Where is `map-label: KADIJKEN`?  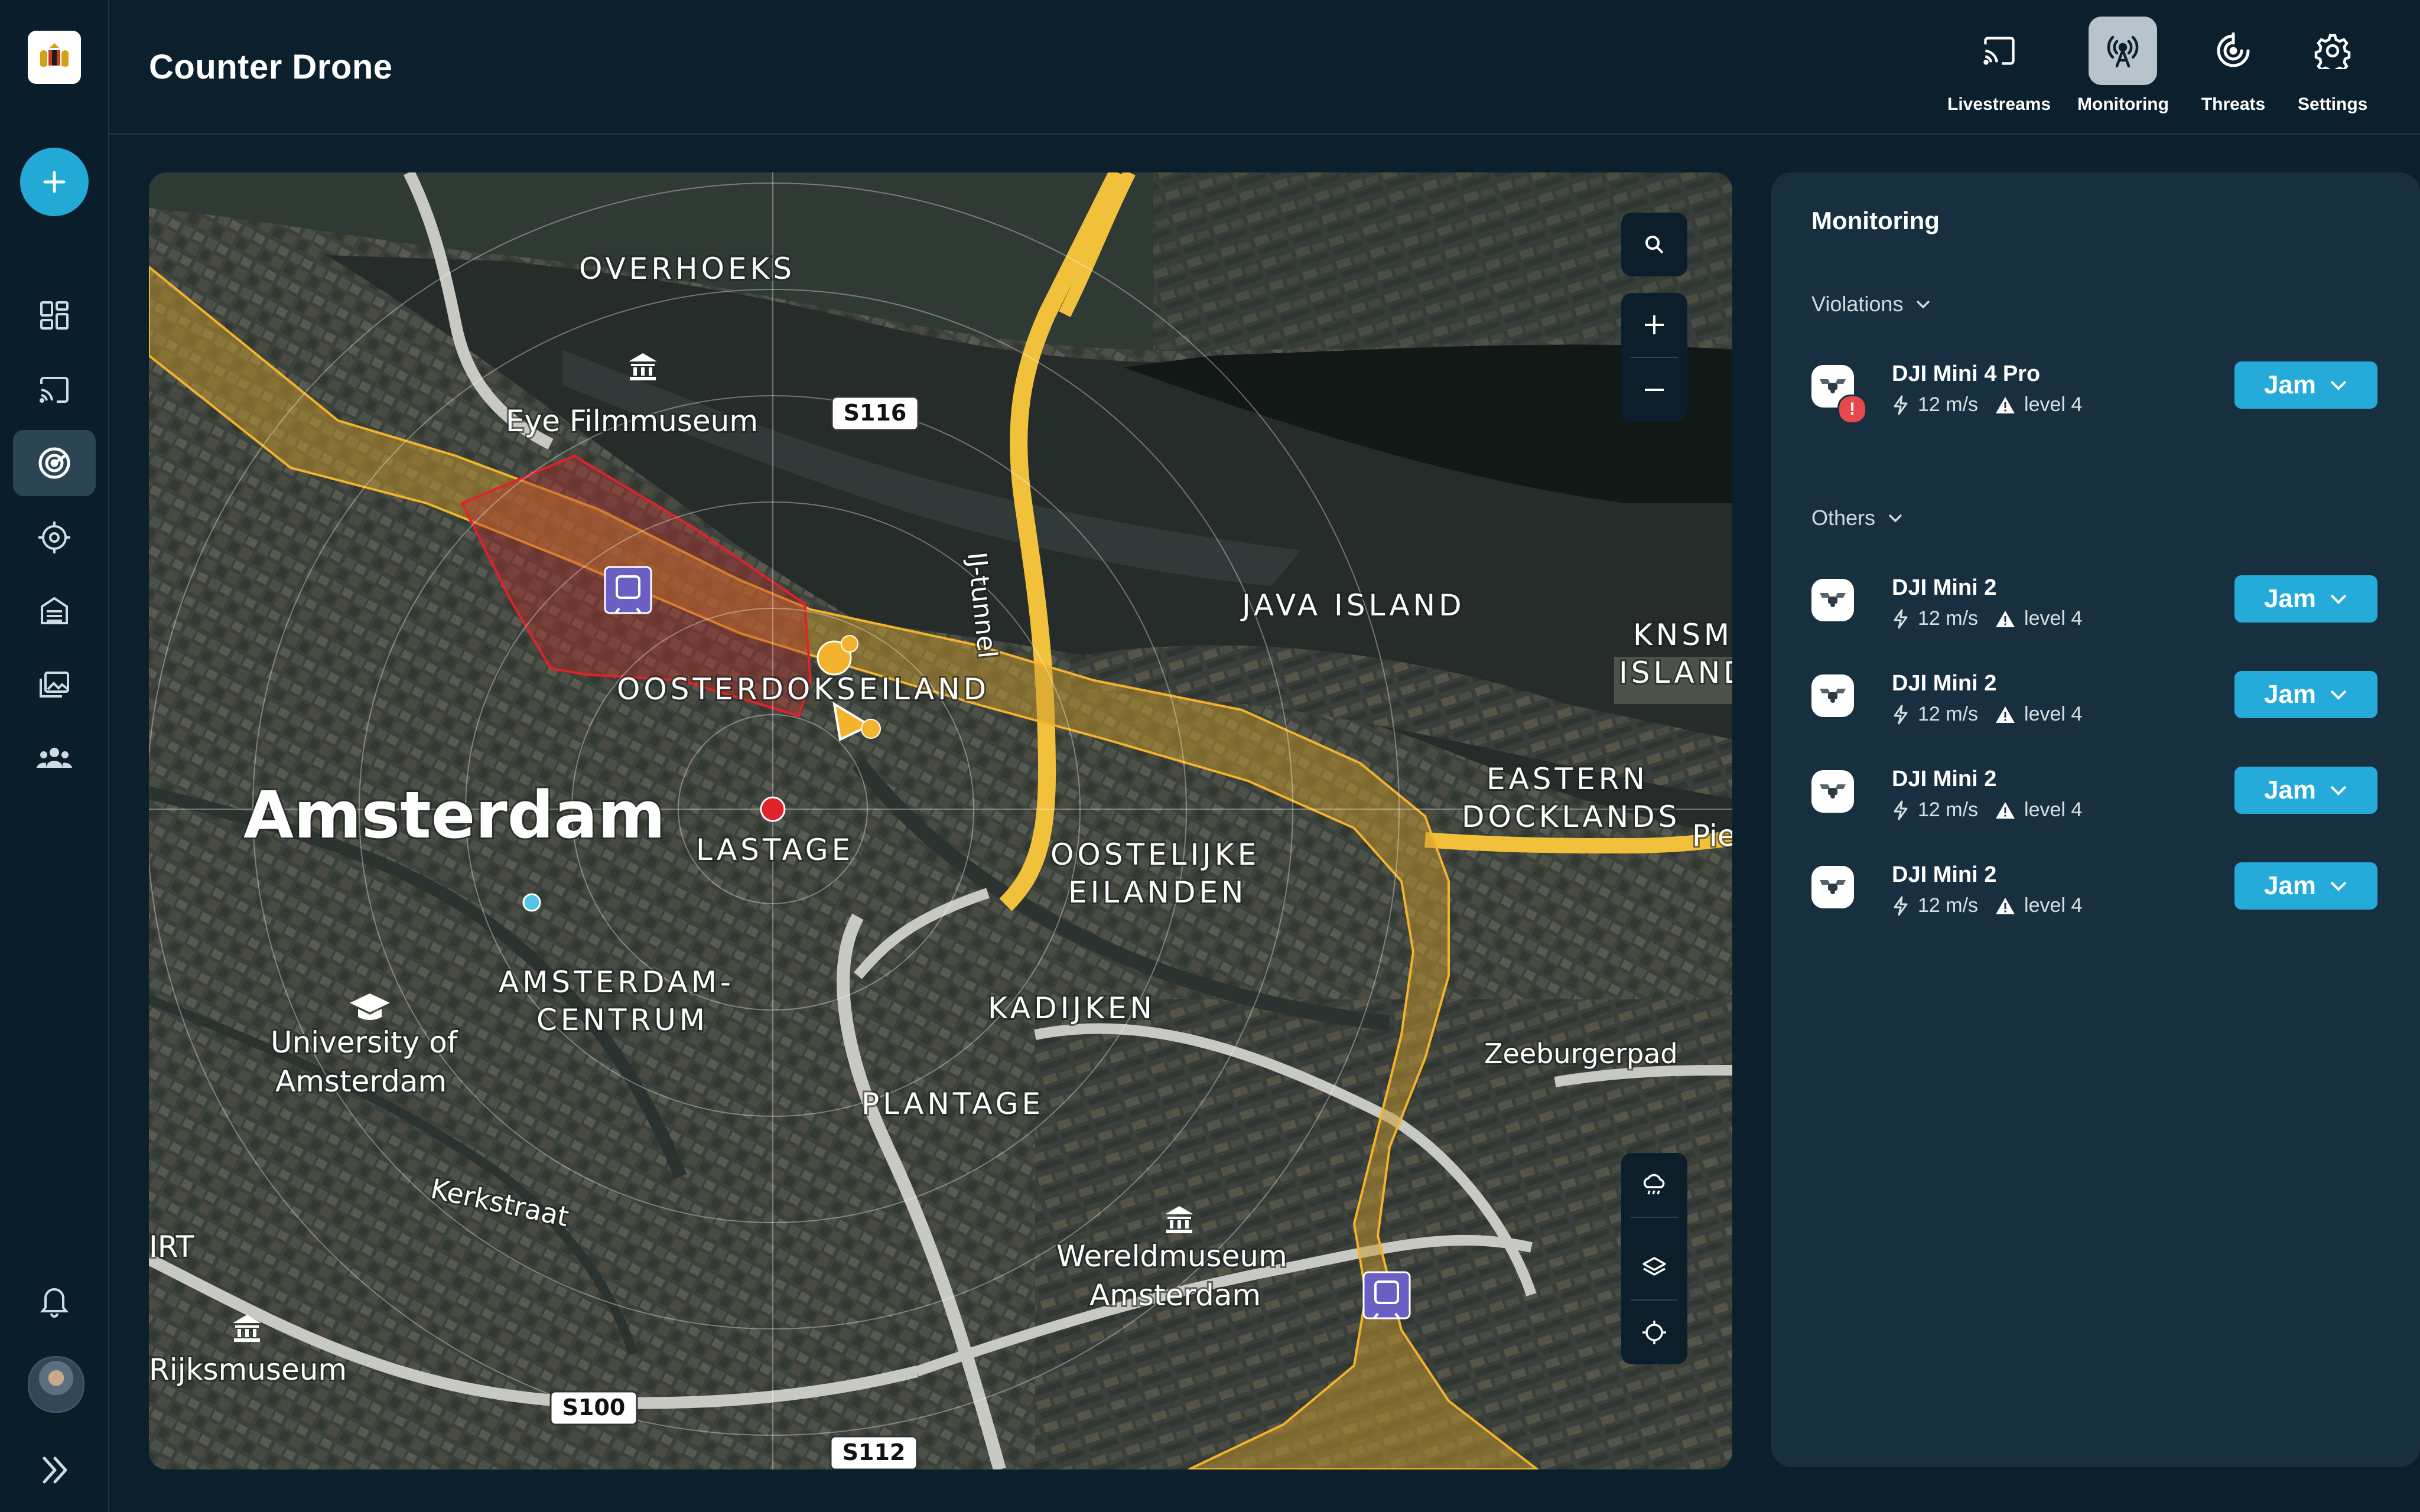 map-label: KADIJKEN is located at coordinates (1072, 1008).